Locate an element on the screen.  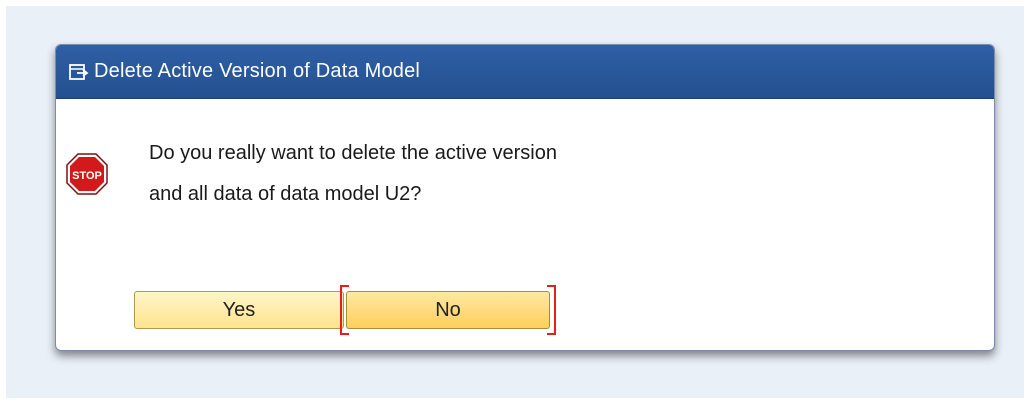
stop-icon: STOP is located at coordinates (87, 174).